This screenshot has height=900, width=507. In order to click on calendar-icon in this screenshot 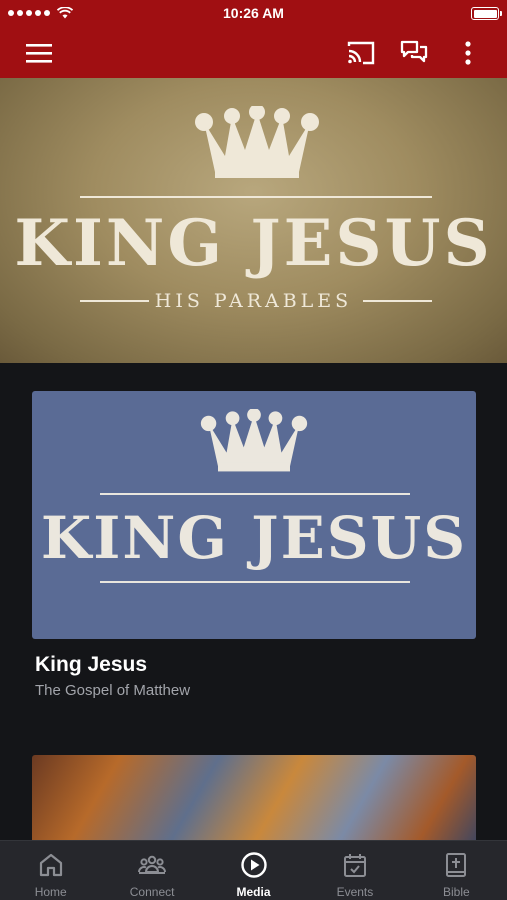, I will do `click(354, 865)`.